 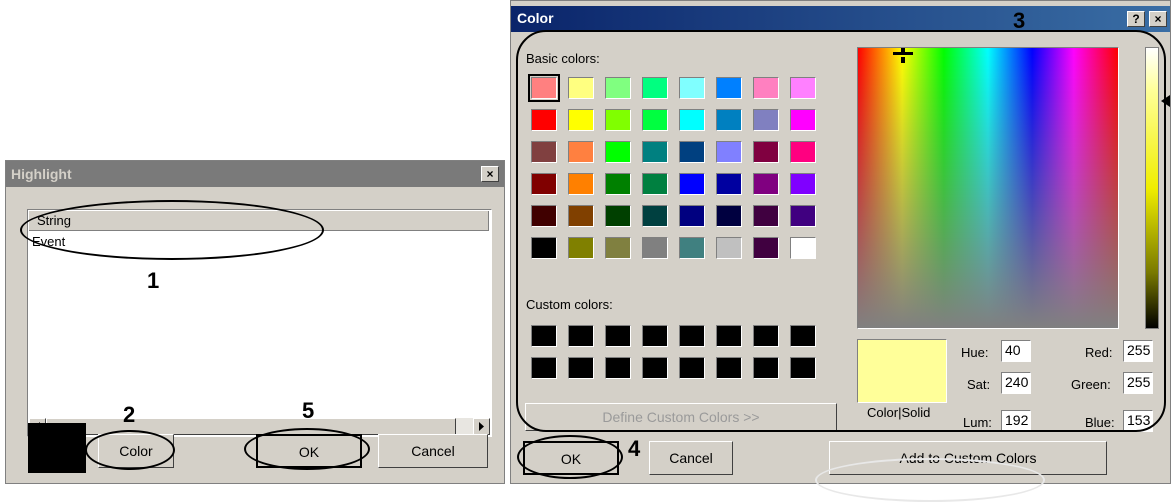 I want to click on arrow-right-icon, so click(x=481, y=426).